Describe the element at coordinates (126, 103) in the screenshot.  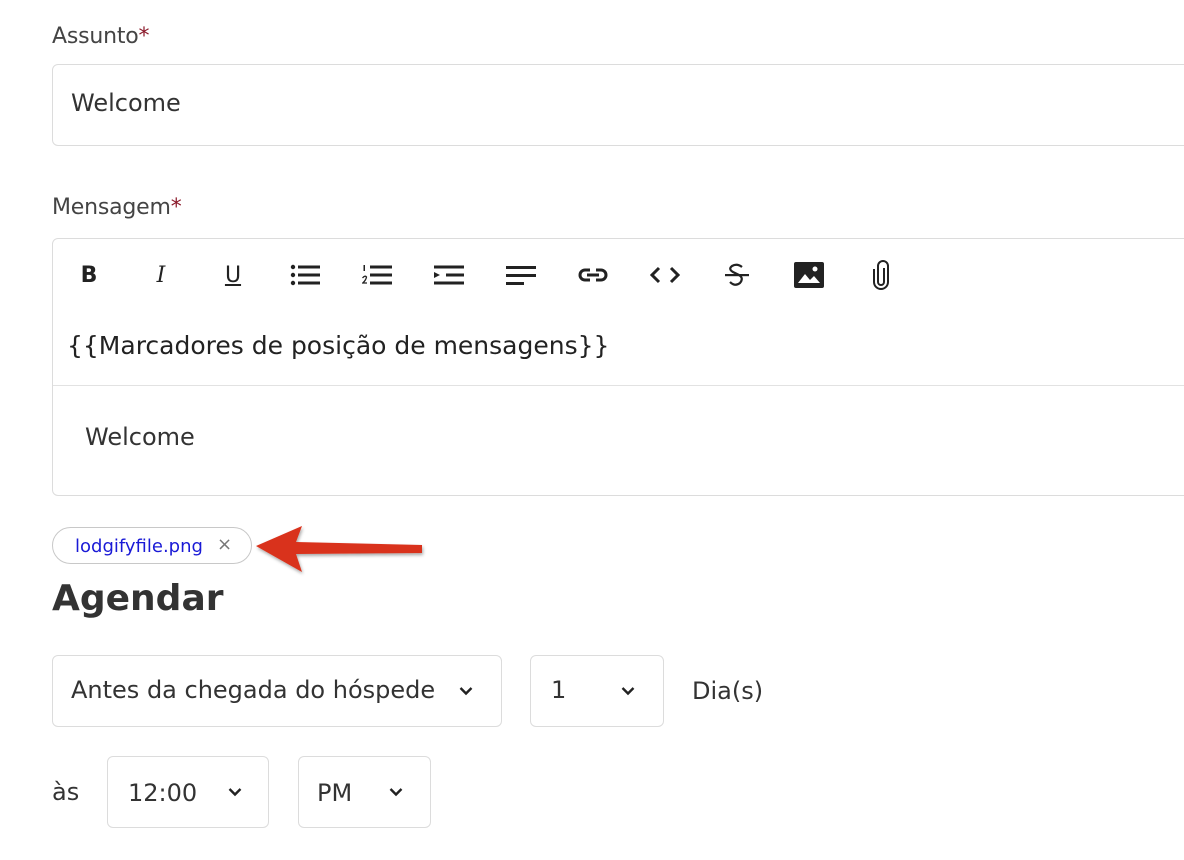
I see `subject-value: Welcome` at that location.